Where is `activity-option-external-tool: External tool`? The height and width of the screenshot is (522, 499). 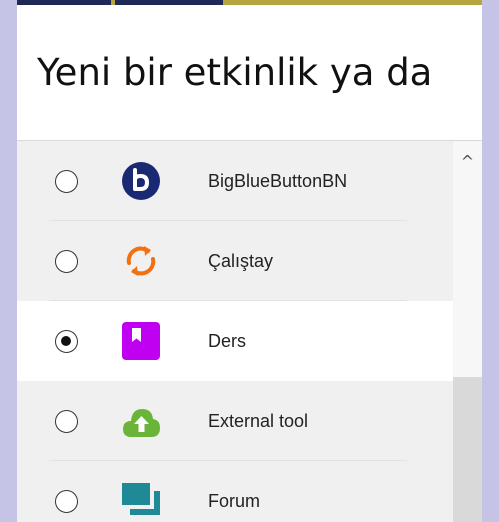 activity-option-external-tool: External tool is located at coordinates (235, 421).